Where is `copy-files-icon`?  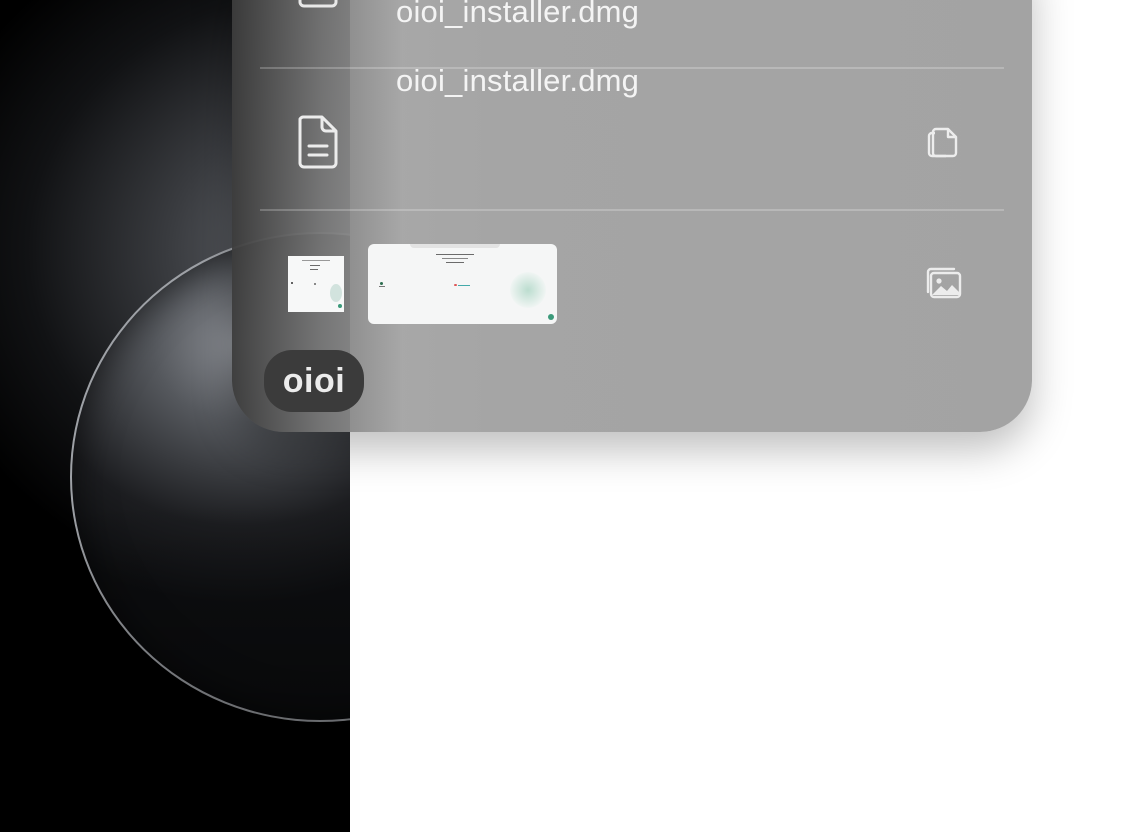 copy-files-icon is located at coordinates (944, 141).